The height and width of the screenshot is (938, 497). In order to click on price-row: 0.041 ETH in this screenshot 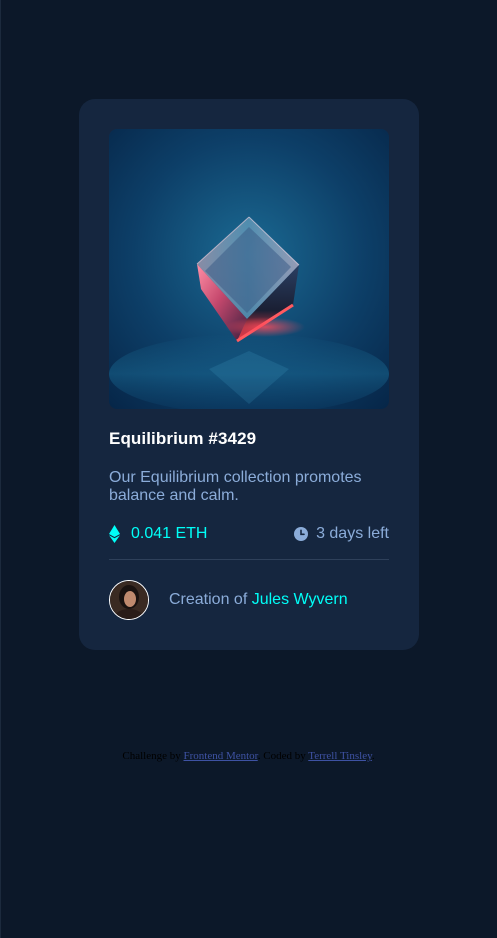, I will do `click(158, 534)`.